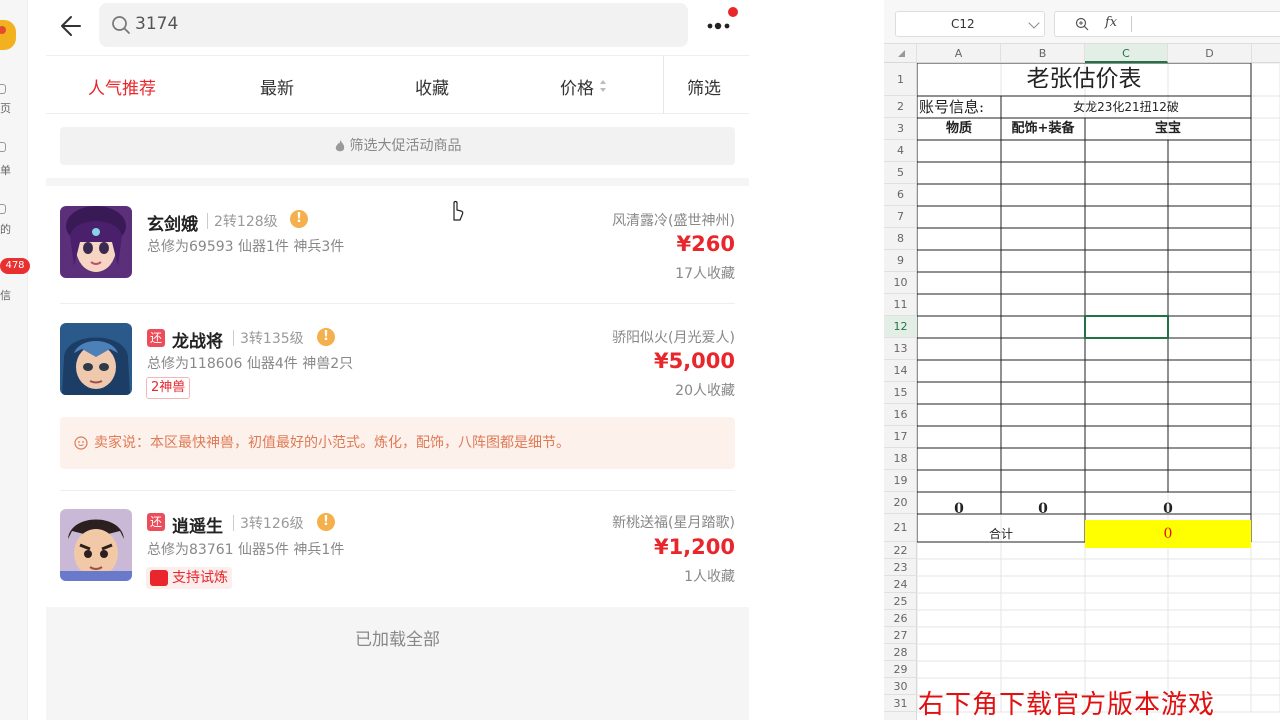  Describe the element at coordinates (73, 26) in the screenshot. I see `back-arrow-icon` at that location.